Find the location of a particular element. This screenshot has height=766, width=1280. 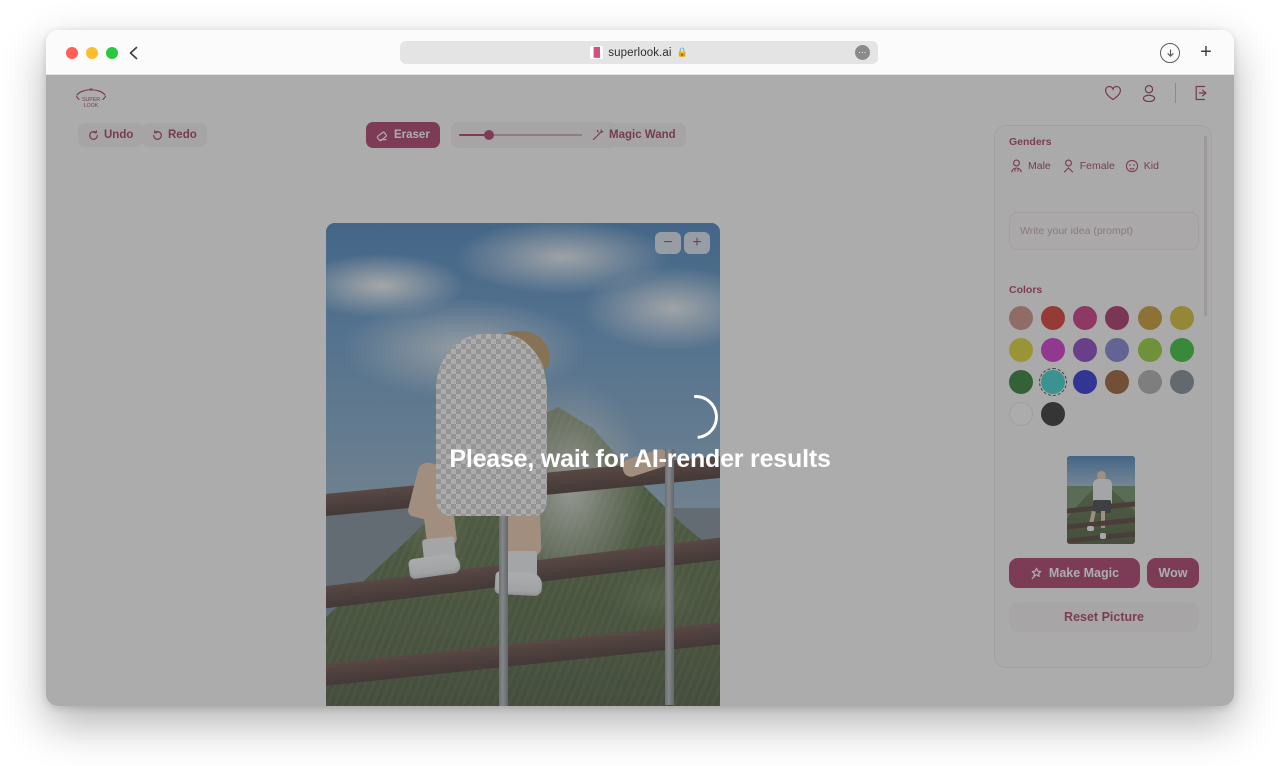

more-dots-icon: ⋯ is located at coordinates (862, 52).